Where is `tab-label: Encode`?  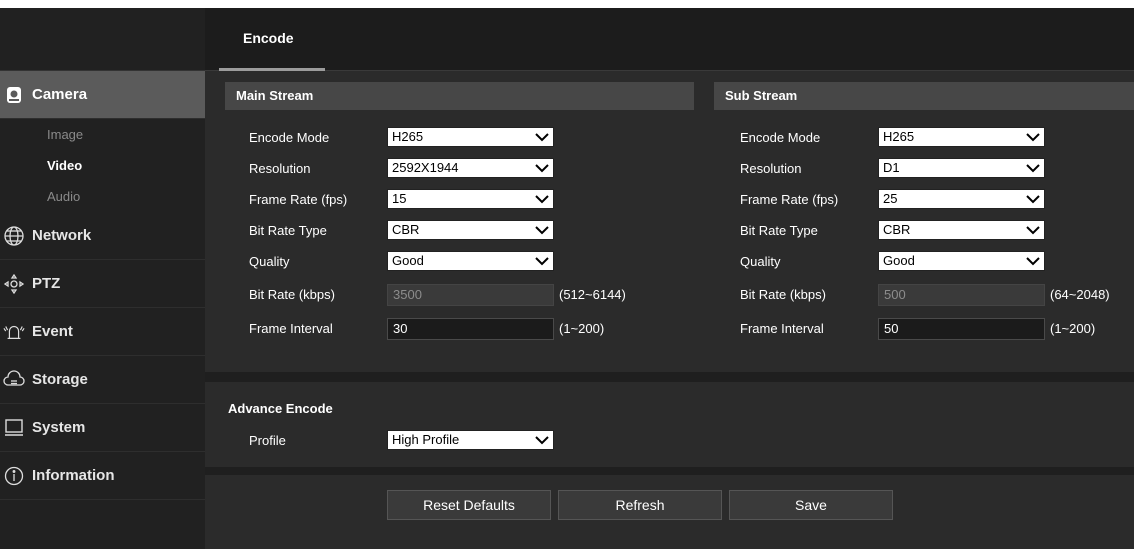 tab-label: Encode is located at coordinates (268, 38).